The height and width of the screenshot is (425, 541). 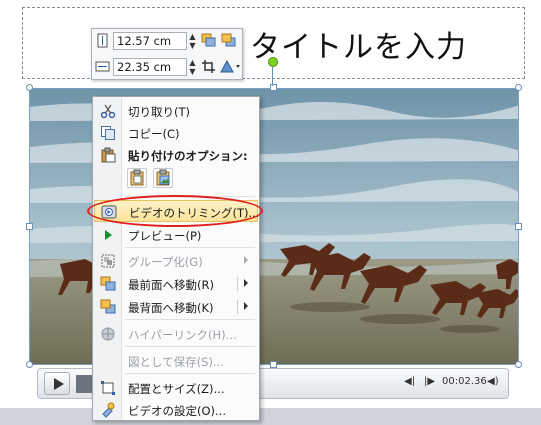 What do you see at coordinates (108, 283) in the screenshot?
I see `bring-to-front-icon` at bounding box center [108, 283].